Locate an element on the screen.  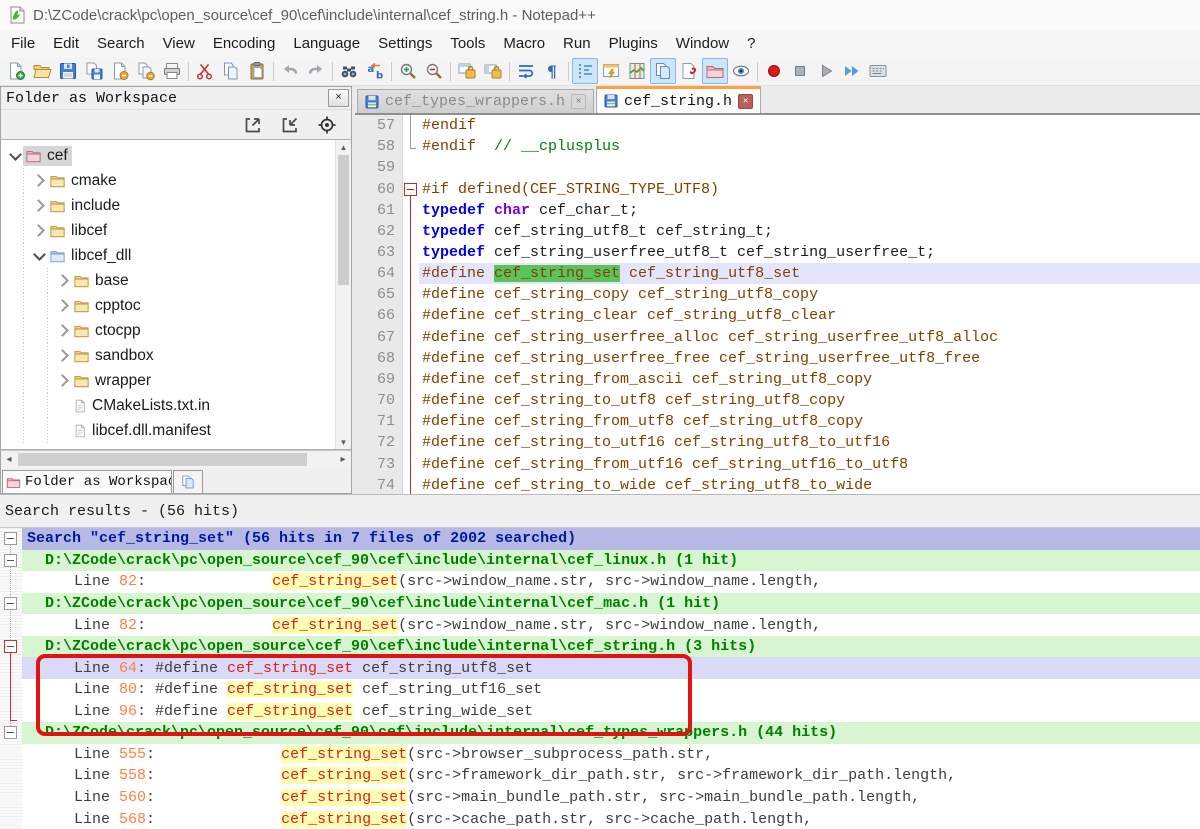
expand-all-button is located at coordinates (253, 125).